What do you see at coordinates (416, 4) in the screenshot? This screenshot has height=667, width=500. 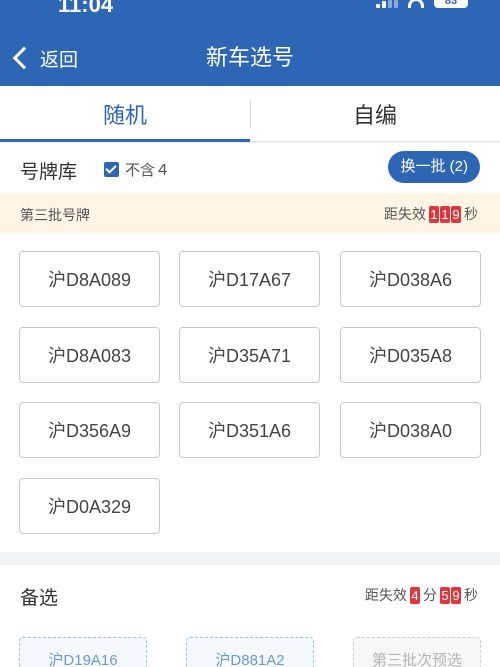 I see `wifi-icon` at bounding box center [416, 4].